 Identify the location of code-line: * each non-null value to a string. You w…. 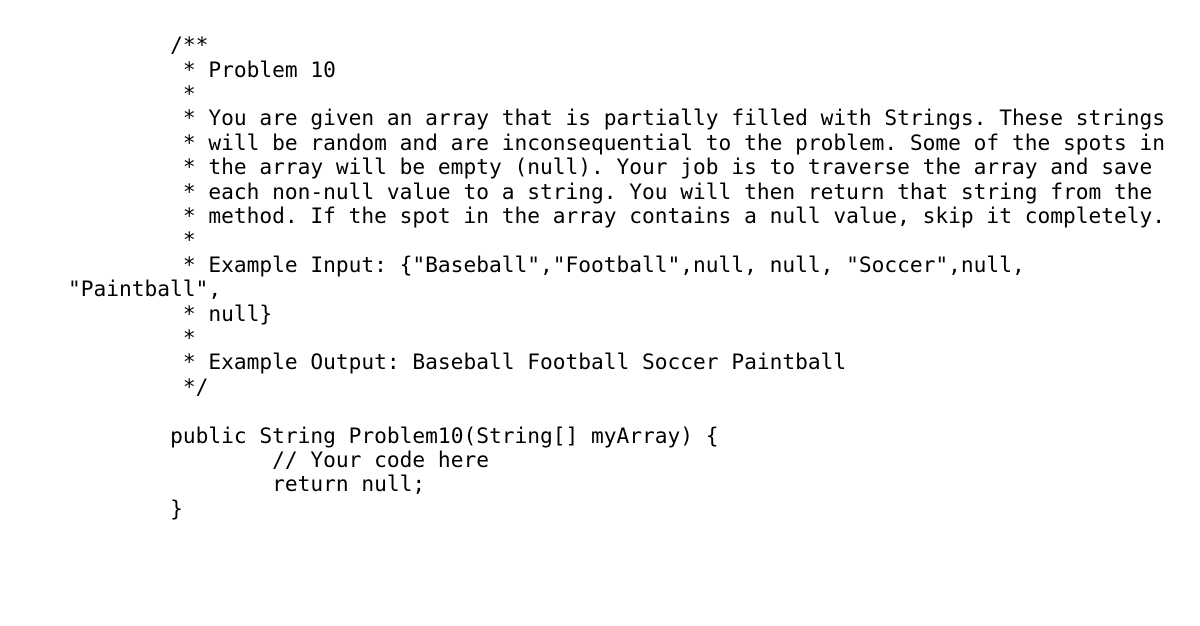
(610, 191).